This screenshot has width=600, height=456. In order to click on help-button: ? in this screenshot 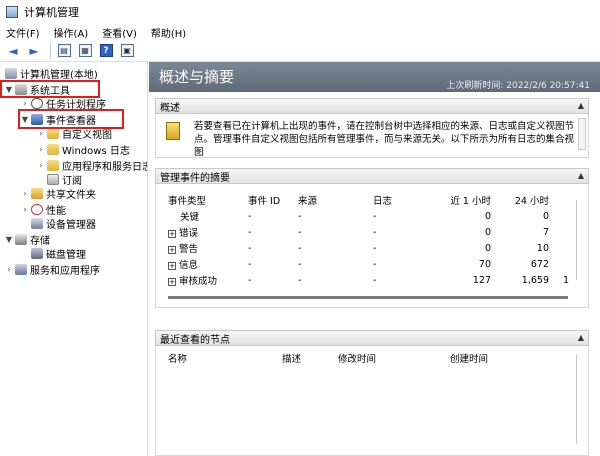, I will do `click(106, 51)`.